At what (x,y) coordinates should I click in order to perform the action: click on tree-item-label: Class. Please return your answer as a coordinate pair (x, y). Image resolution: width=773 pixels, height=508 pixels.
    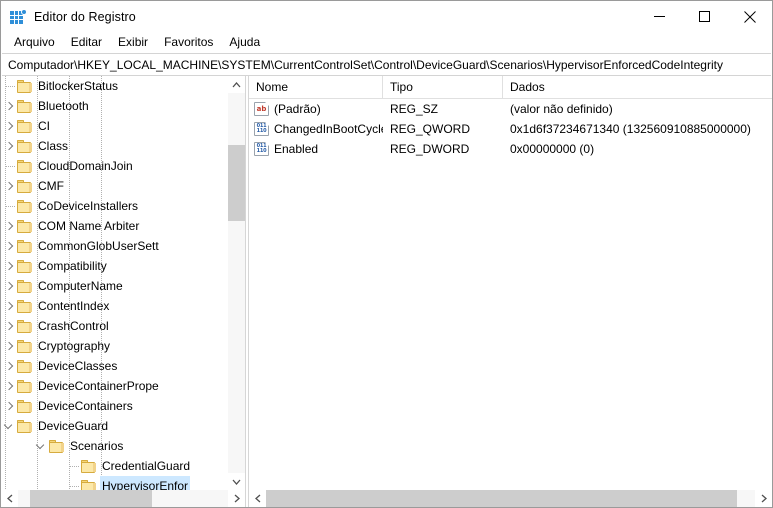
    Looking at the image, I should click on (53, 146).